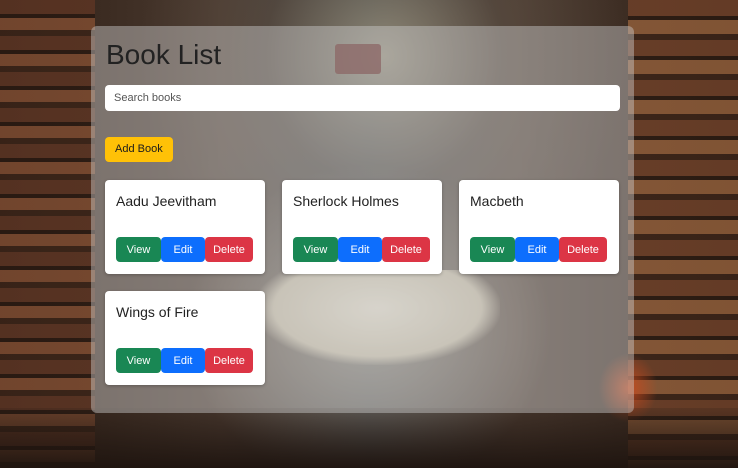 The height and width of the screenshot is (468, 738). Describe the element at coordinates (157, 312) in the screenshot. I see `book-title: Wings of Fire` at that location.